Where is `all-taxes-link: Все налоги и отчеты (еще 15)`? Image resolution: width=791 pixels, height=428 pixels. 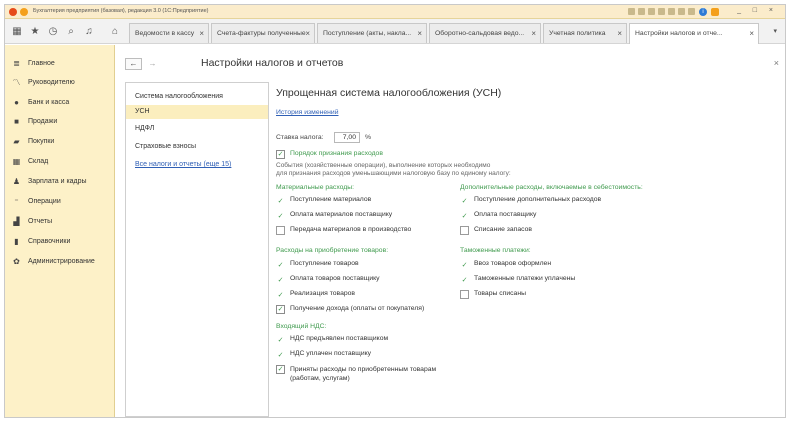
all-taxes-link: Все налоги и отчеты (еще 15) is located at coordinates (197, 165).